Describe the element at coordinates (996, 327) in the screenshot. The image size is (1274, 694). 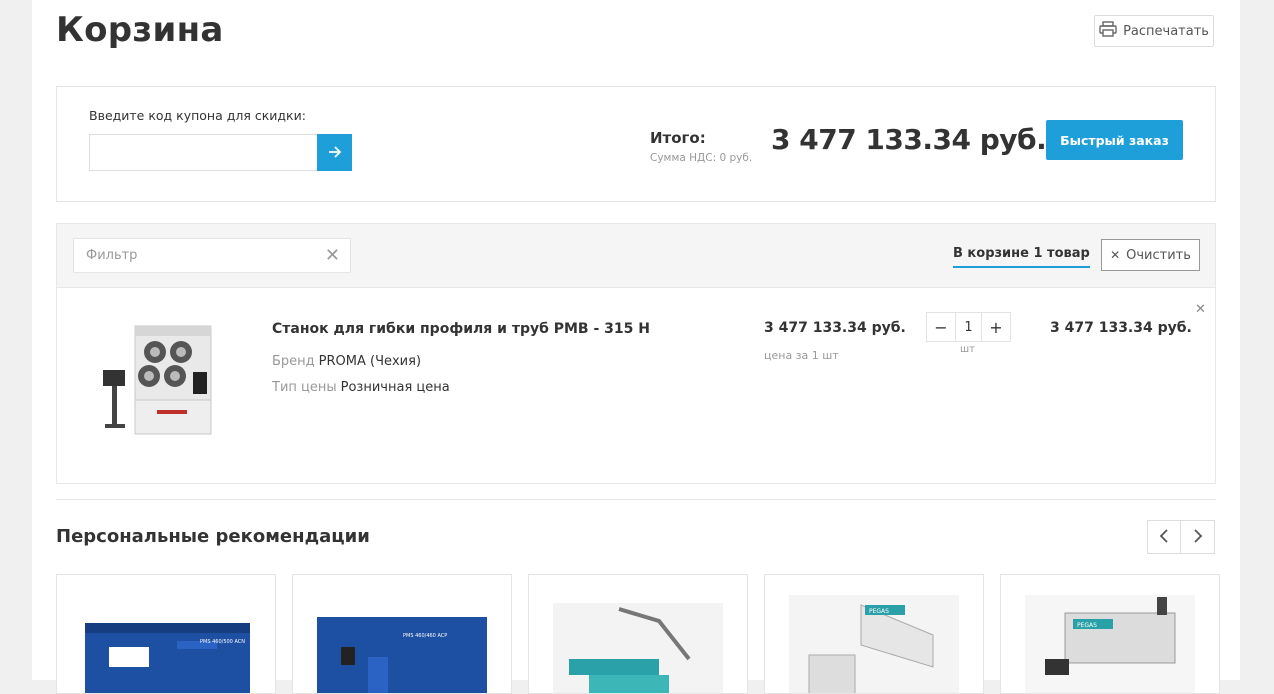
I see `increase-quantity-button: +` at that location.